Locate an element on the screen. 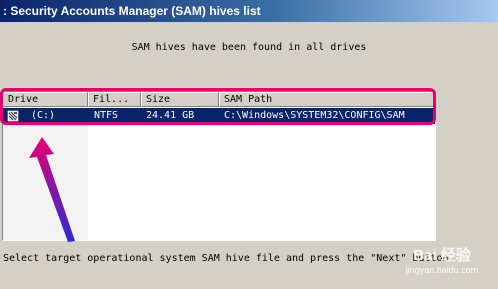  watermark-url: jingyan.baidu.com is located at coordinates (442, 270).